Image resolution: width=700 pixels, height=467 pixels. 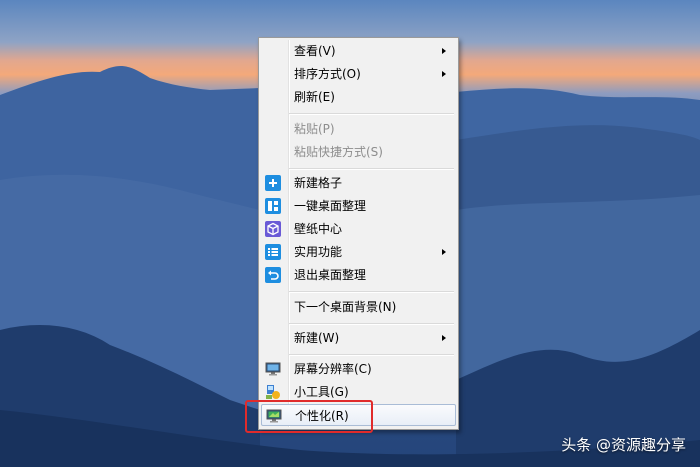 I want to click on gadgets-icon, so click(x=273, y=392).